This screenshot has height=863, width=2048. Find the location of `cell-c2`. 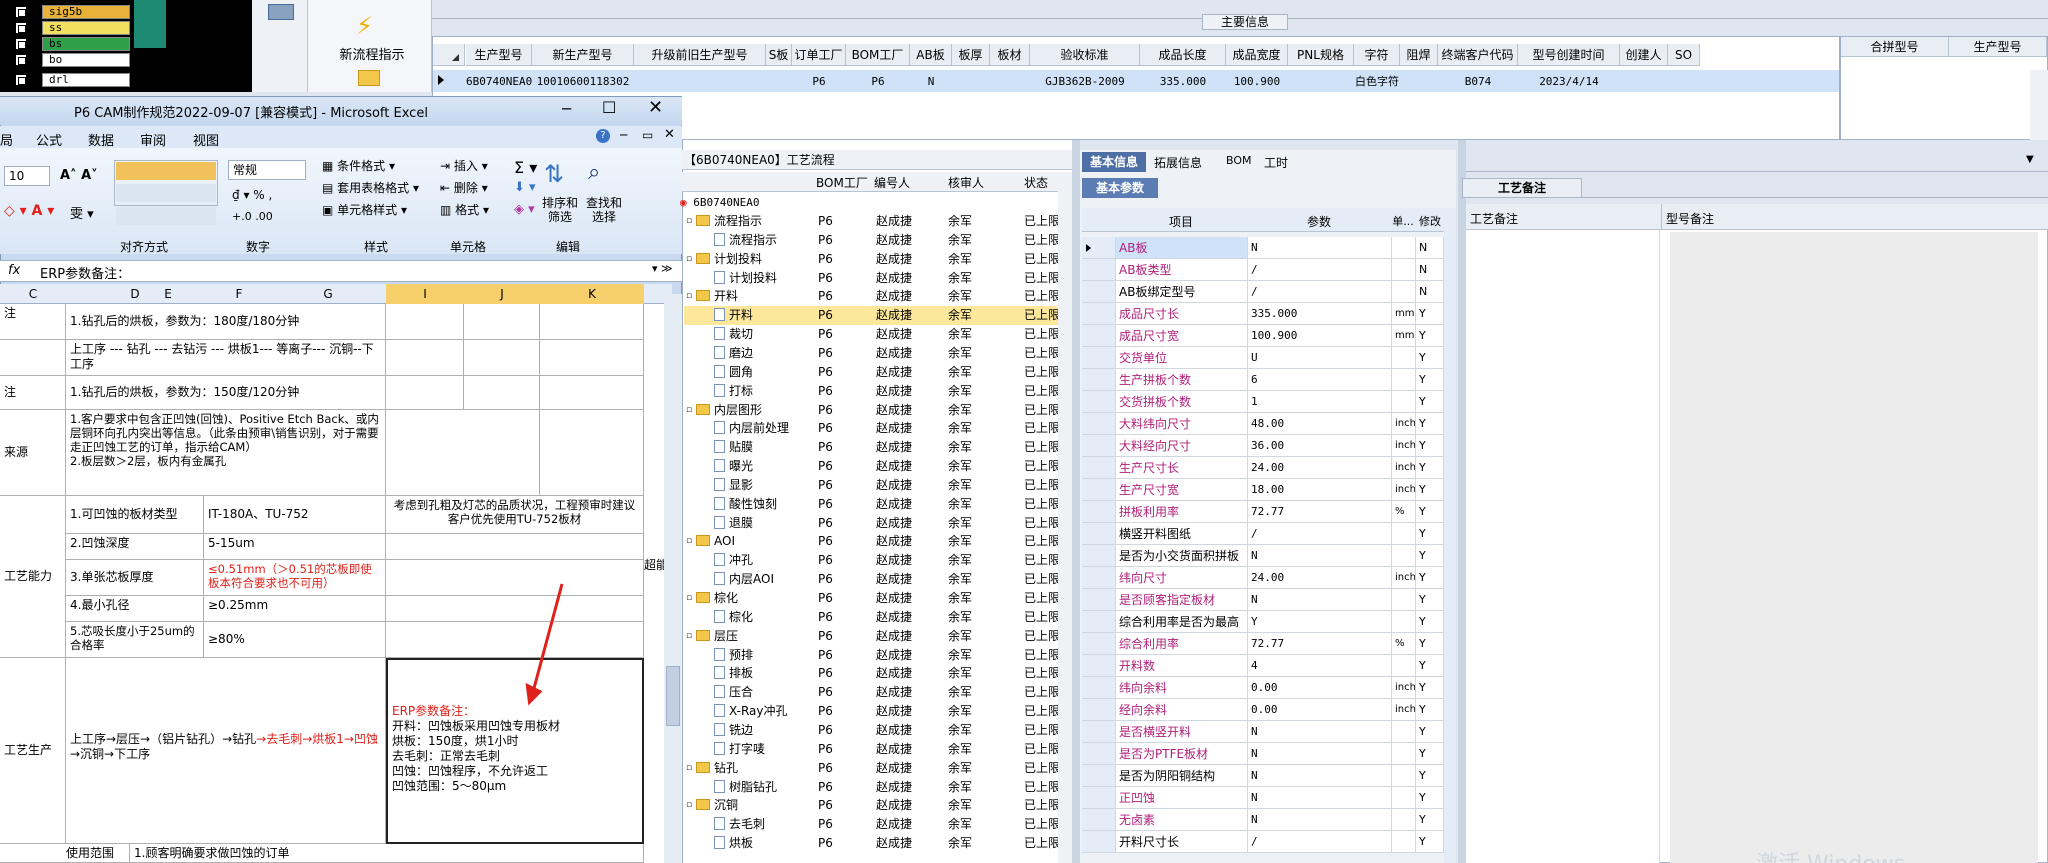

cell-c2 is located at coordinates (33, 358).